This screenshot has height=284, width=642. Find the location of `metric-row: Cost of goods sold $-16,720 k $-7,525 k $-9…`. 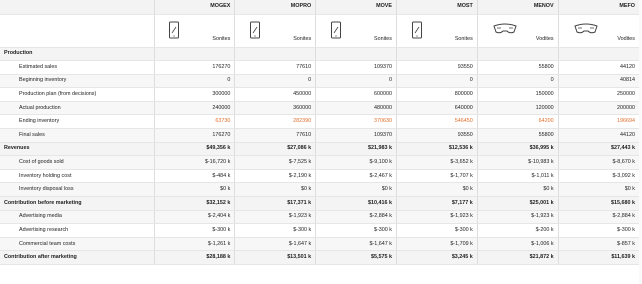

metric-row: Cost of goods sold $-16,720 k $-7,525 k $-9… is located at coordinates (319, 162).